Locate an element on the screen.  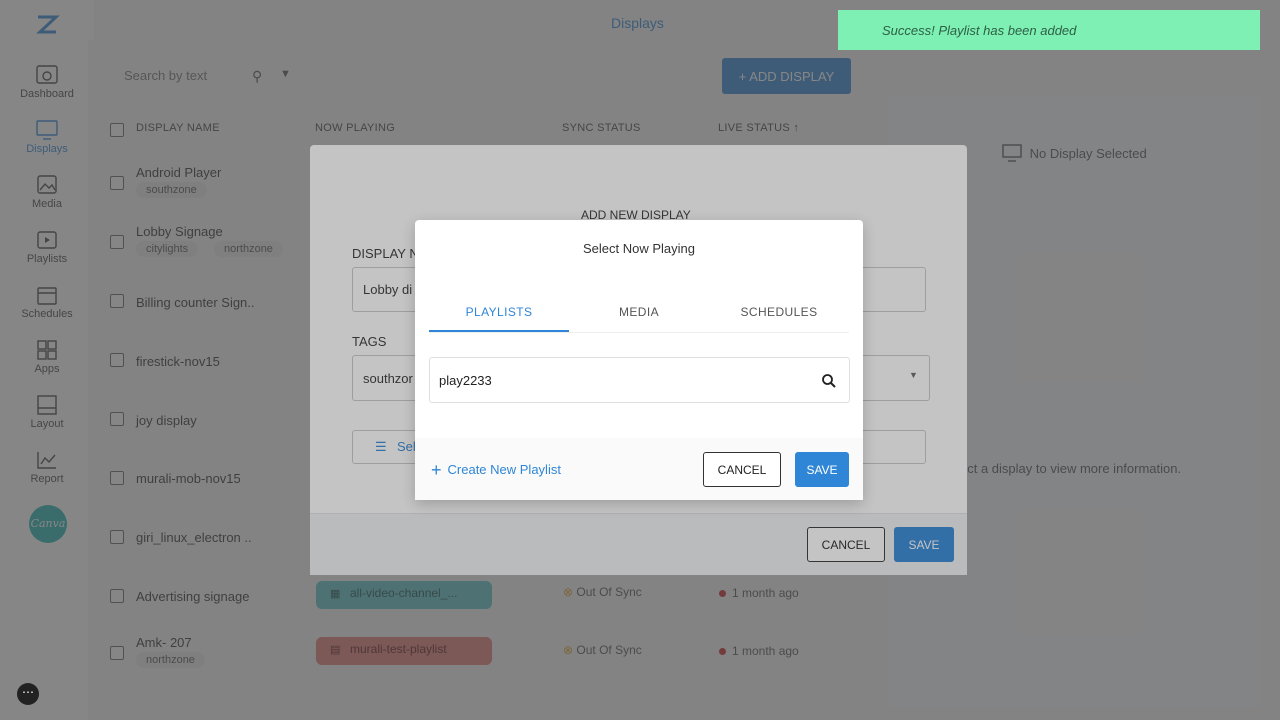
chat-icon: ⋯ is located at coordinates (28, 694).